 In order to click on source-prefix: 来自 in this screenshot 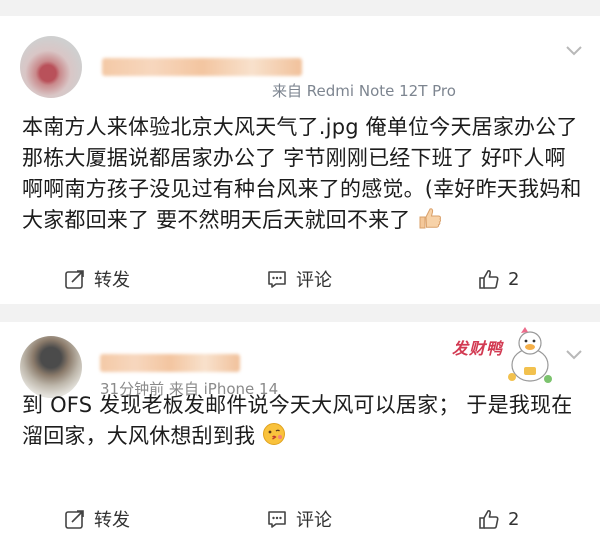, I will do `click(287, 91)`.